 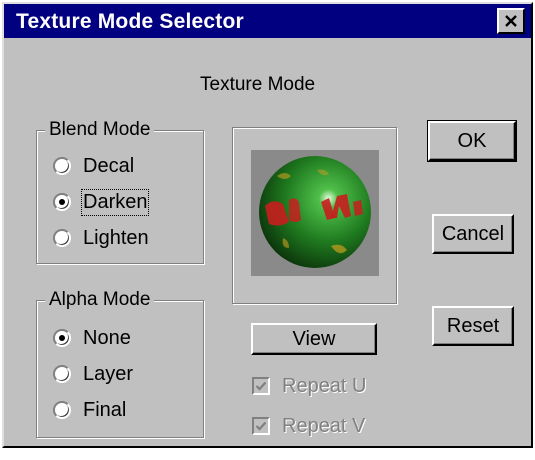 I want to click on title-bar: Texture Mode Selector, so click(x=267, y=21).